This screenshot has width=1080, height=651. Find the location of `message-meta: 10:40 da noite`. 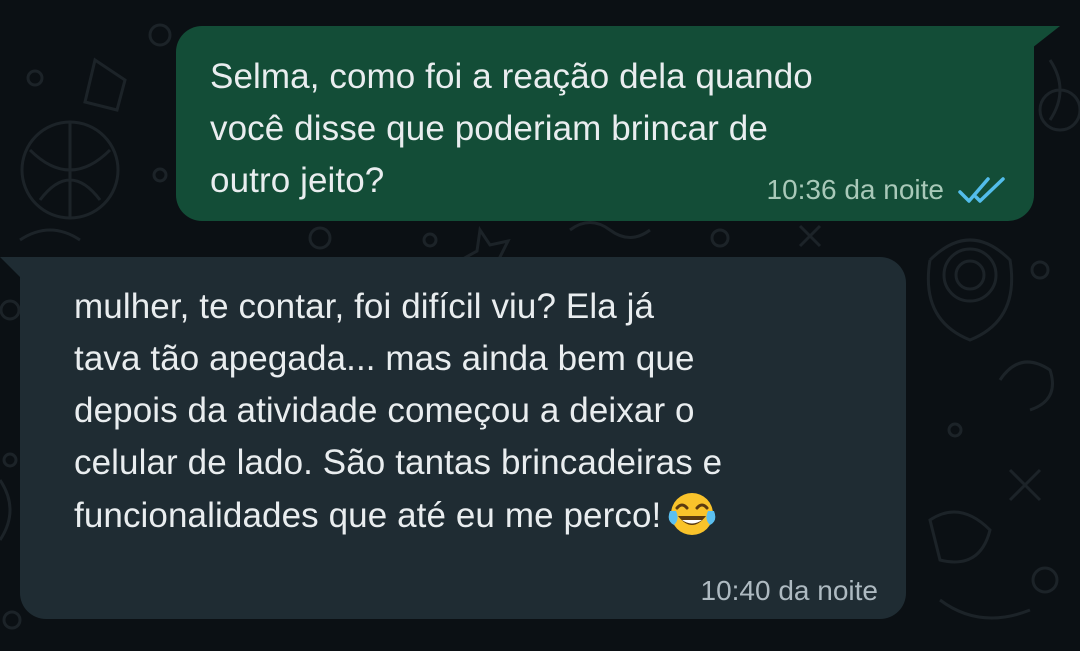

message-meta: 10:40 da noite is located at coordinates (790, 591).